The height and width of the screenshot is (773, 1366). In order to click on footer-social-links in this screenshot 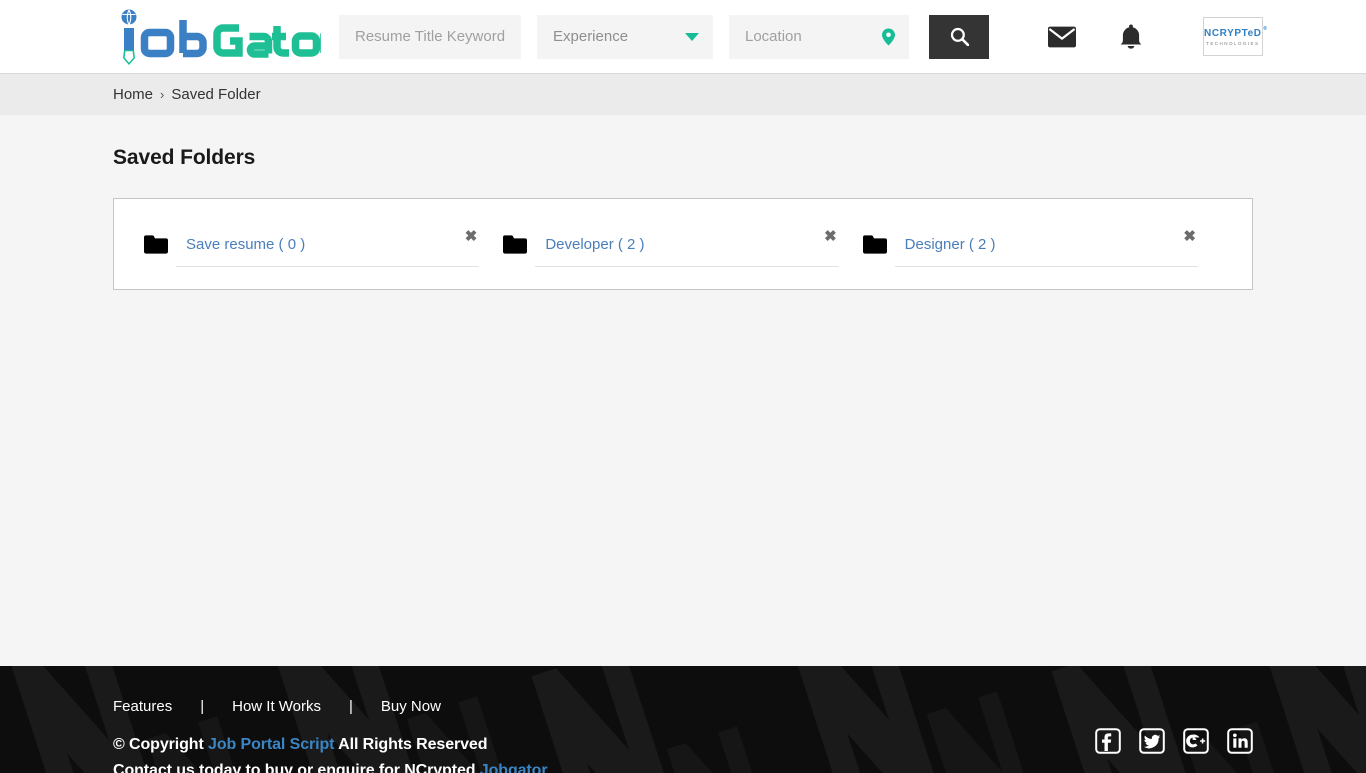, I will do `click(1174, 741)`.